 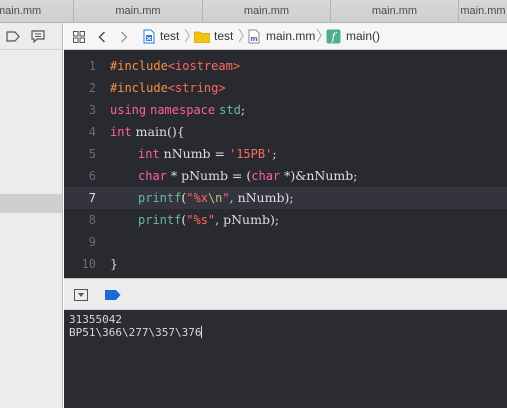 What do you see at coordinates (285, 242) in the screenshot?
I see `code-line: 9` at bounding box center [285, 242].